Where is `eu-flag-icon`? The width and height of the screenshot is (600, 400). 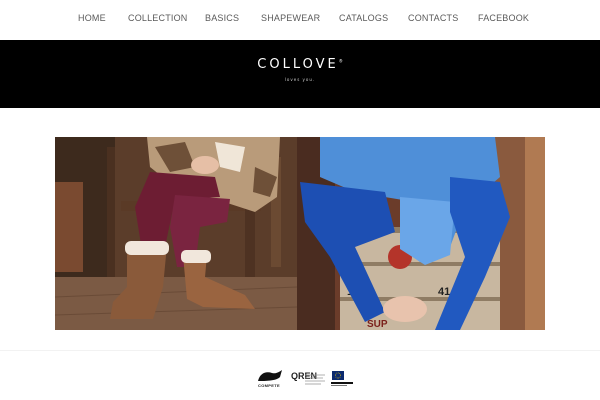 eu-flag-icon is located at coordinates (342, 378).